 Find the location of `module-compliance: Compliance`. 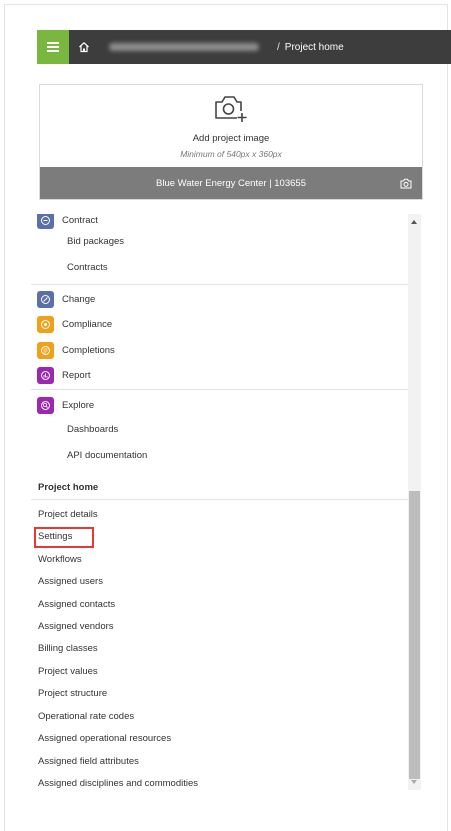

module-compliance: Compliance is located at coordinates (74, 324).